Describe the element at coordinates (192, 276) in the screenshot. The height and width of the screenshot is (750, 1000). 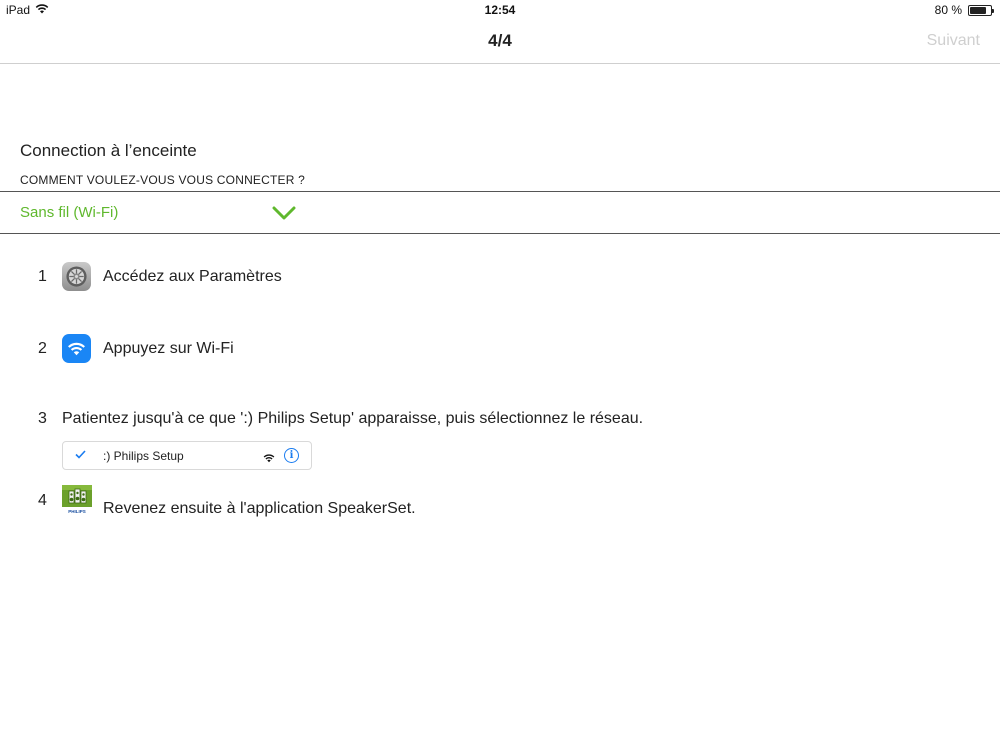
I see `step-1-text: Accédez aux Paramètres` at that location.